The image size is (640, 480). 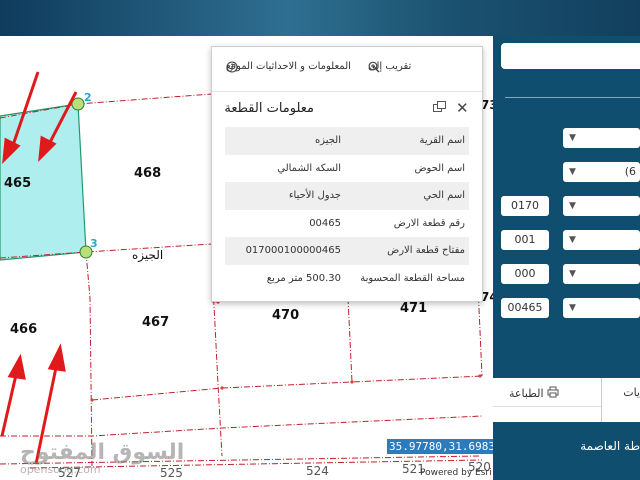 What do you see at coordinates (347, 279) in the screenshot?
I see `table-row: مساحة القطعة المحسوبة 500.30 متر مربع` at bounding box center [347, 279].